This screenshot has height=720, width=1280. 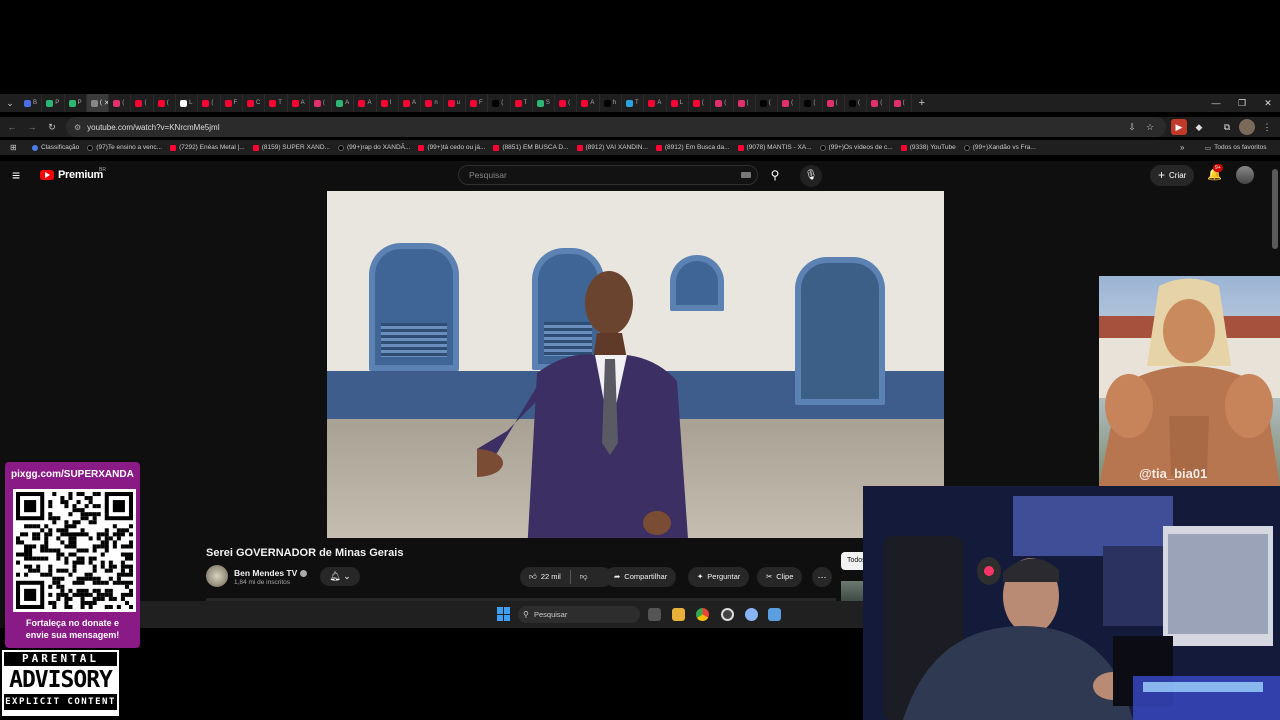 What do you see at coordinates (584, 577) in the screenshot?
I see `thumbs-down-icon: 👎︎` at bounding box center [584, 577].